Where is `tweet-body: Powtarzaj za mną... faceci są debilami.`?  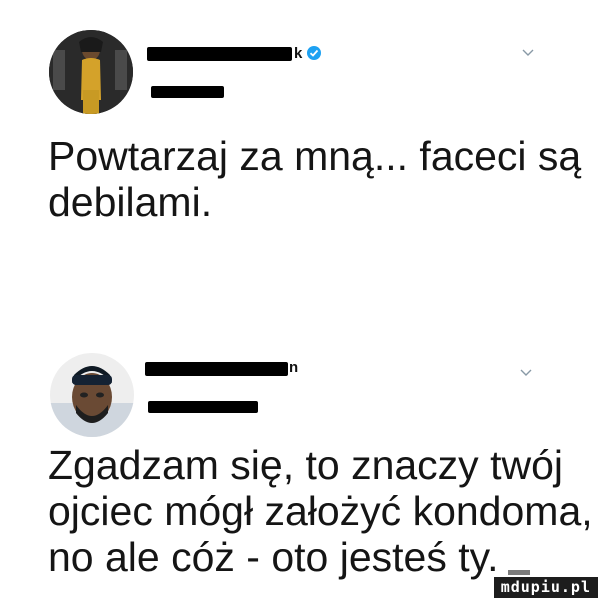
tweet-body: Powtarzaj za mną... faceci są debilami. is located at coordinates (315, 179).